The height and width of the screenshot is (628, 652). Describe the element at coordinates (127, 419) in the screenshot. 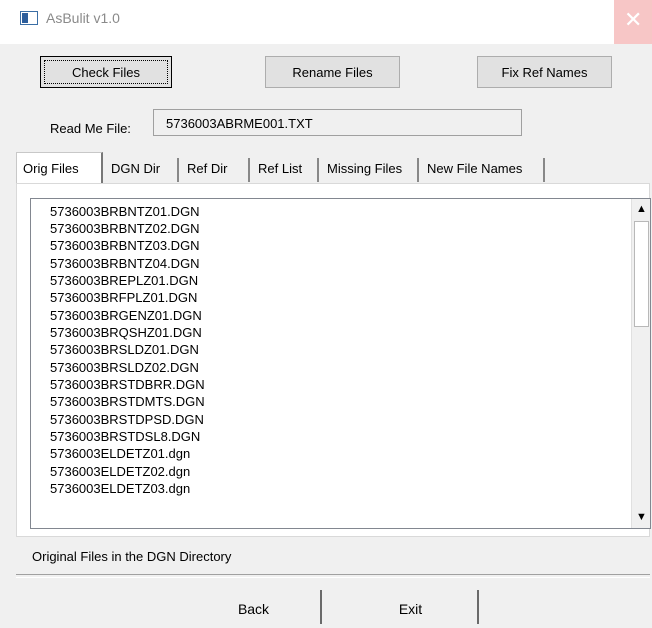

I see `list-item: 5736003BRSTDPSD.DGN` at that location.